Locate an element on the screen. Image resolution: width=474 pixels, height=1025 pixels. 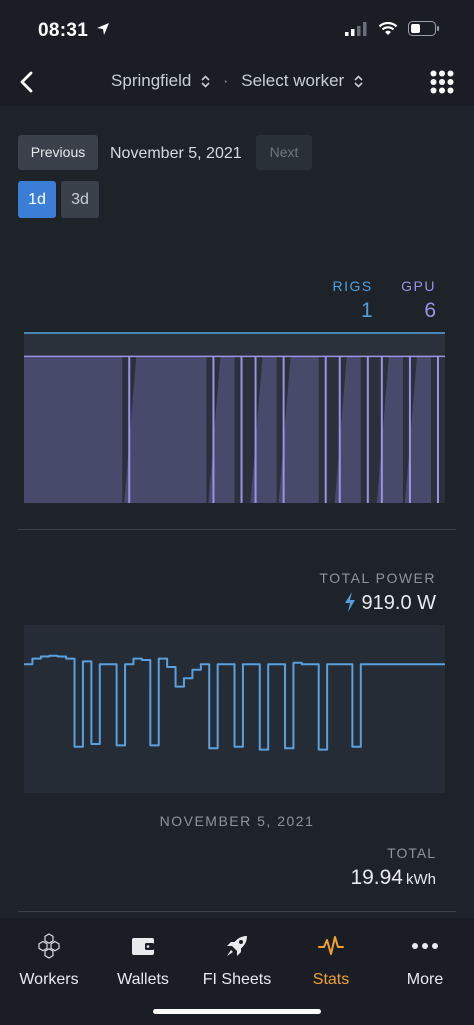
status-time-text: 08:31 is located at coordinates (63, 30).